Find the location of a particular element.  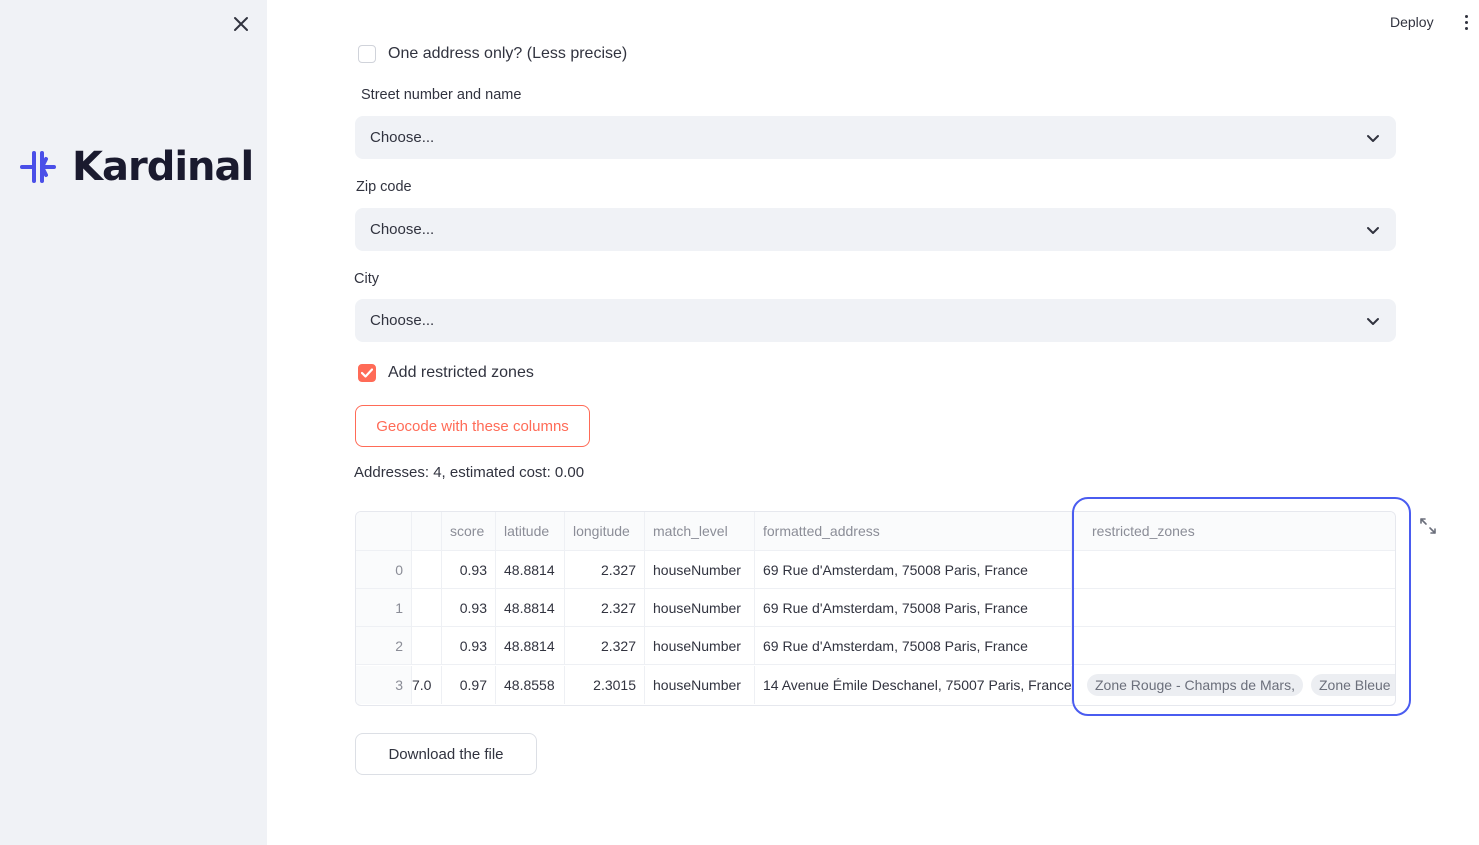

one-address-checkbox: One address only? (Less precise) is located at coordinates (492, 54).